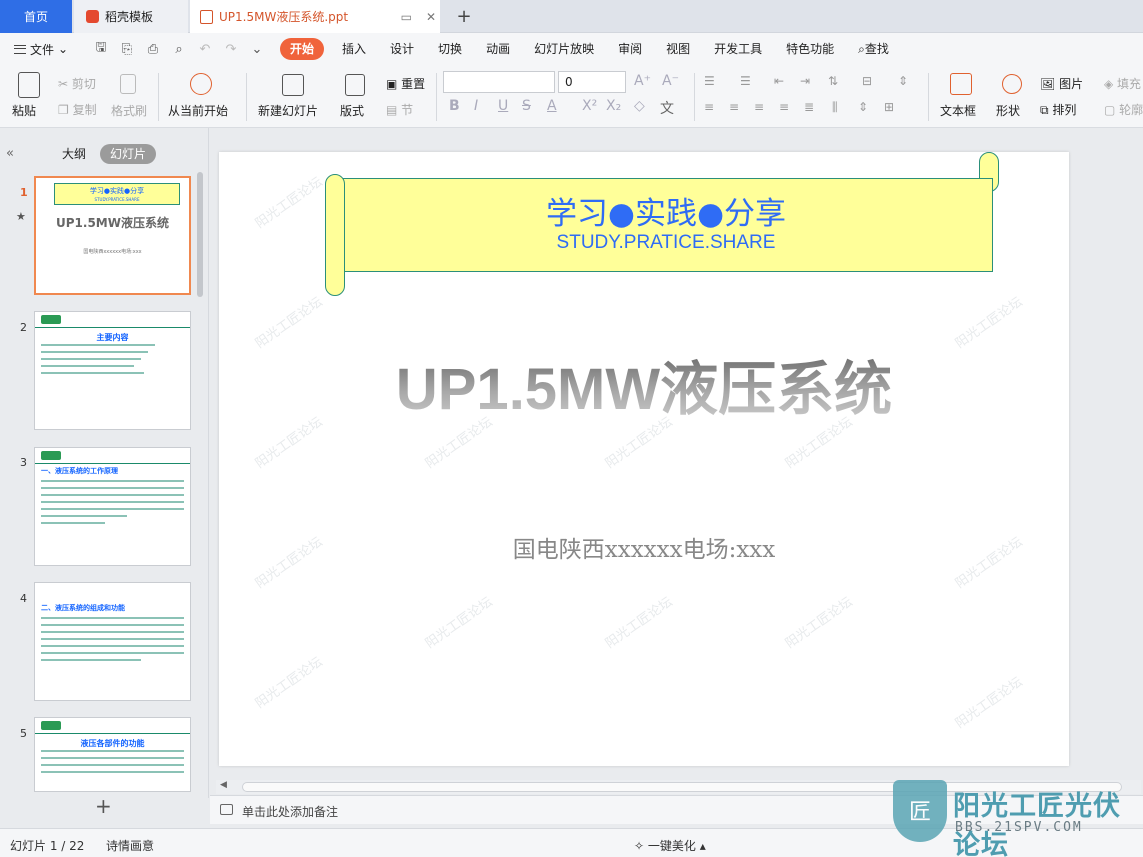 This screenshot has width=1143, height=857. What do you see at coordinates (454, 106) in the screenshot?
I see `bold-icon: B` at bounding box center [454, 106].